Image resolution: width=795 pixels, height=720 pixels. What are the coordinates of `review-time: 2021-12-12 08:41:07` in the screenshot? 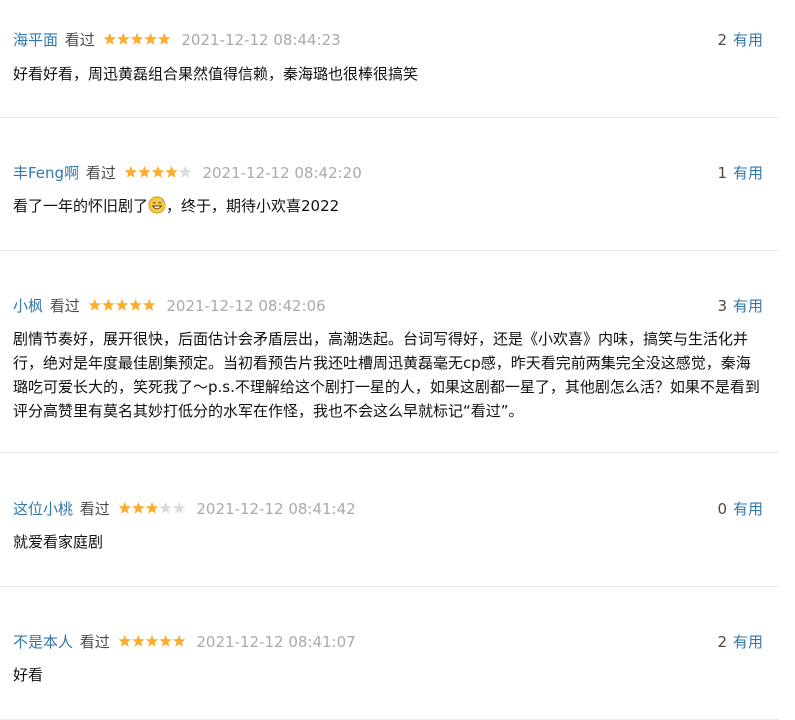 It's located at (276, 642).